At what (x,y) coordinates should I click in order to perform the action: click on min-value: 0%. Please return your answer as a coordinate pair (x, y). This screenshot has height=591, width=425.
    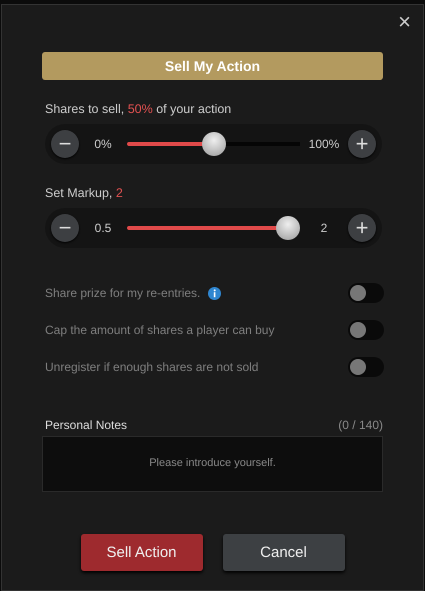
    Looking at the image, I should click on (103, 144).